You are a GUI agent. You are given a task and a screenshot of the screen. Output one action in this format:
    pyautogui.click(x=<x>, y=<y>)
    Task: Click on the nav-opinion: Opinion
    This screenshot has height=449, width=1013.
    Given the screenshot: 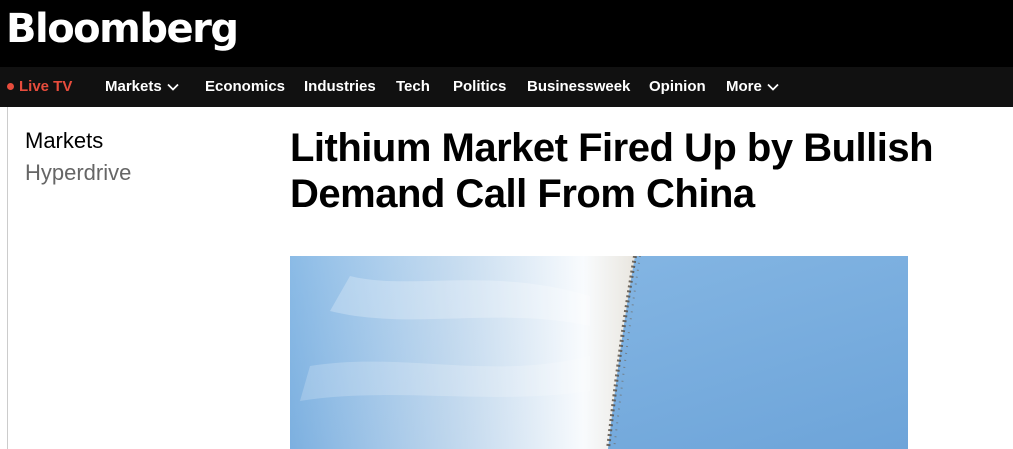 What is the action you would take?
    pyautogui.click(x=677, y=87)
    